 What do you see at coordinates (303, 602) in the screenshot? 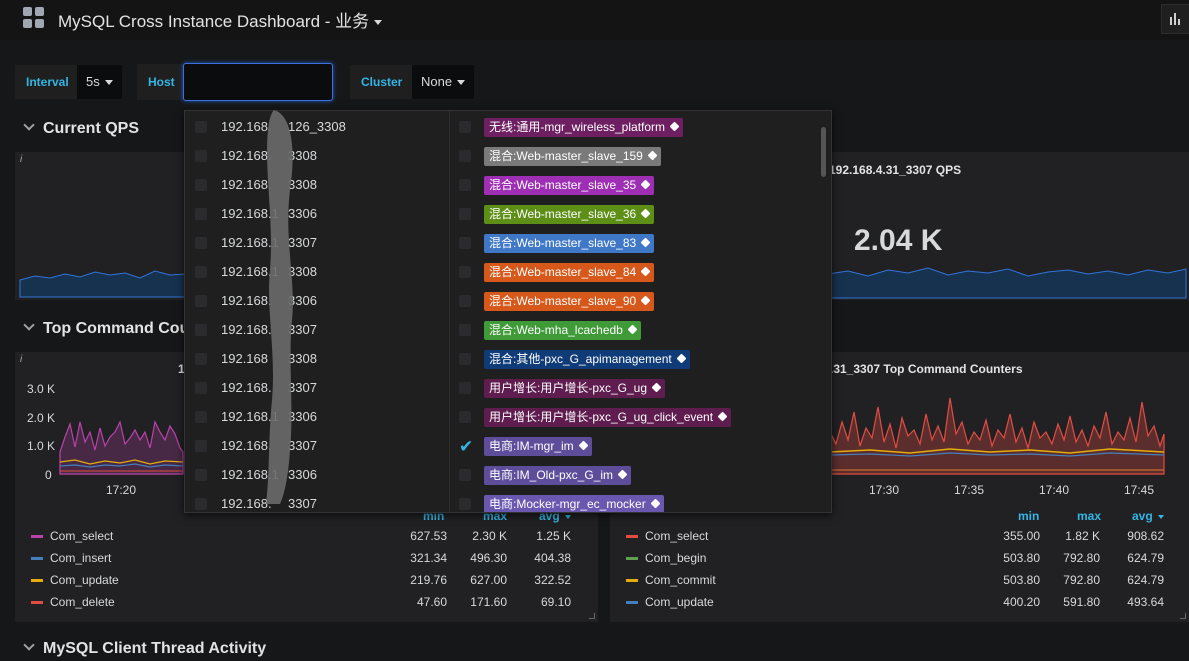
I see `legend-item: Com_delete 47.60 171.60 69.10` at bounding box center [303, 602].